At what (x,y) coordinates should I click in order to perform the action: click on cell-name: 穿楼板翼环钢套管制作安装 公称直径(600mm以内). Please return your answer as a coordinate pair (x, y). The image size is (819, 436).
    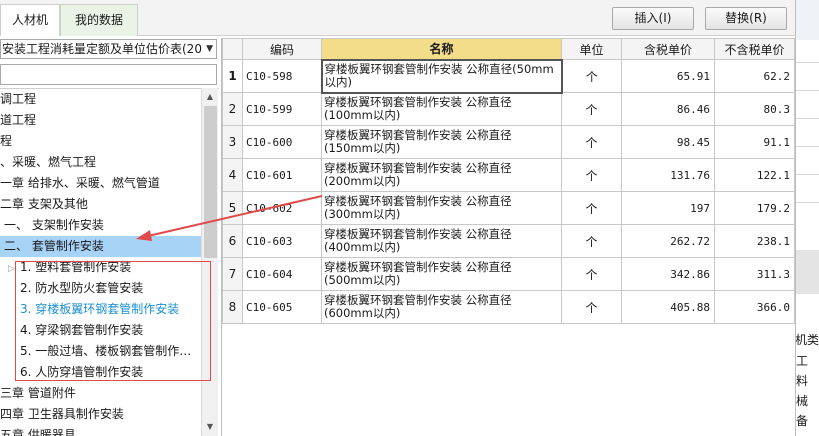
    Looking at the image, I should click on (441, 307).